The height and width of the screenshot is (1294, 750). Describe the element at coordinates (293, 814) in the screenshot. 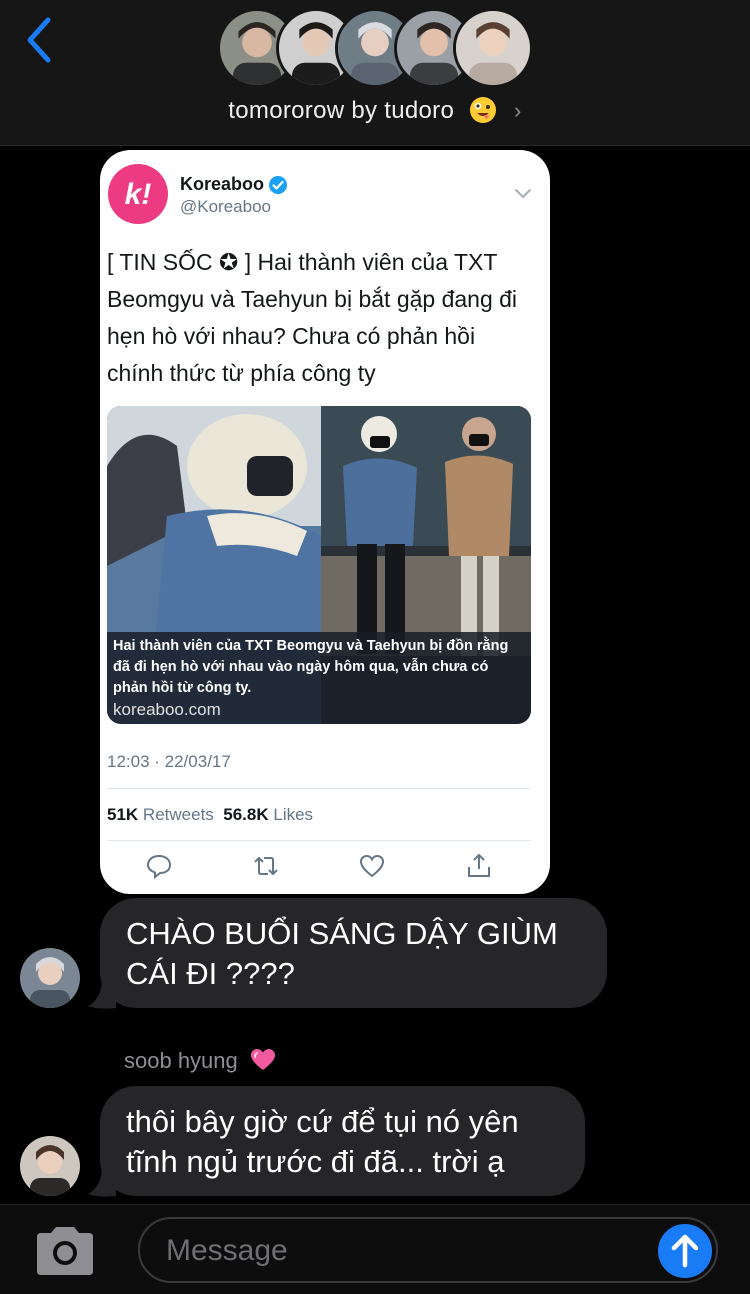

I see `likes-label: Likes` at that location.